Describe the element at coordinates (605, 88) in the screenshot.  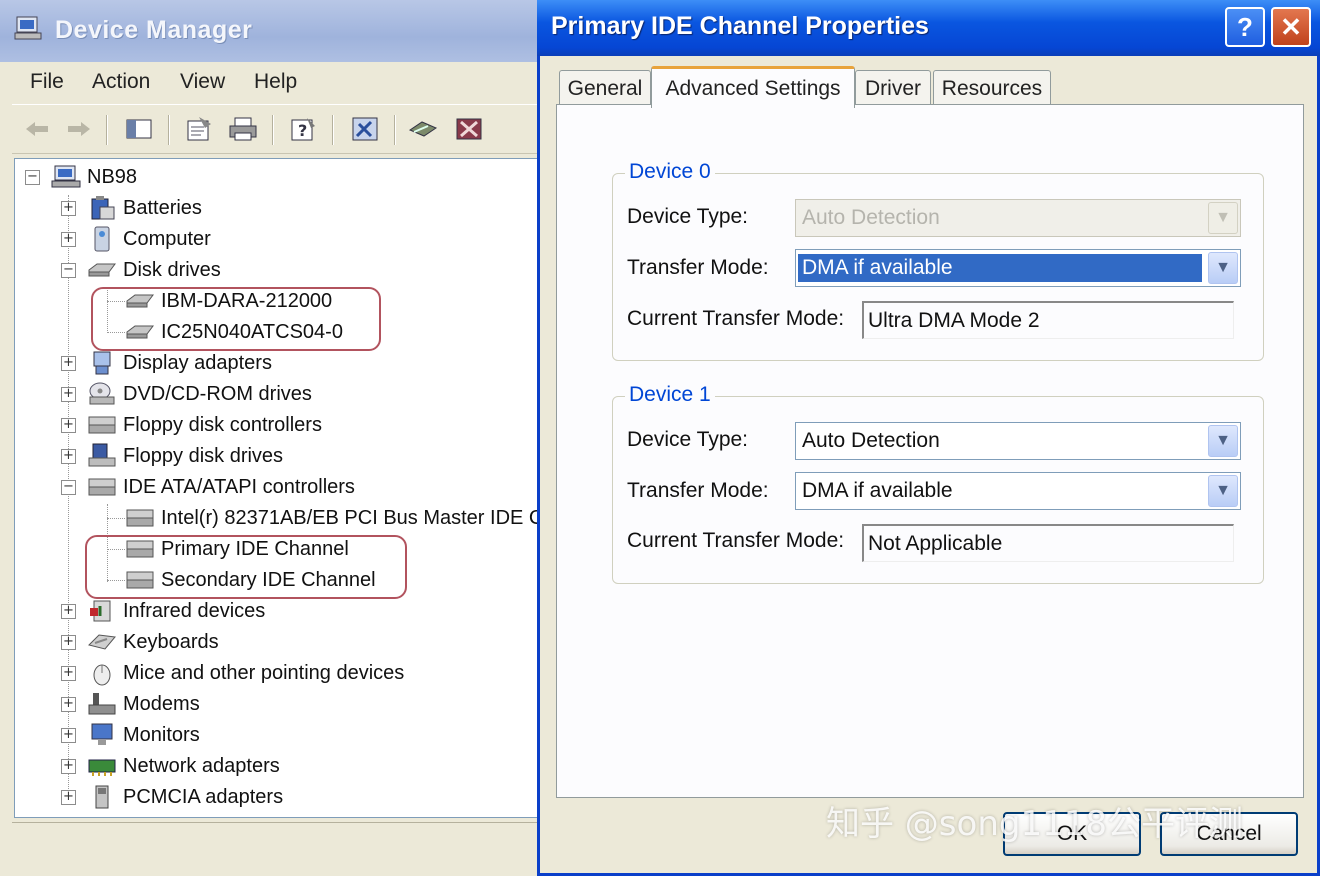
I see `tab-general: General` at that location.